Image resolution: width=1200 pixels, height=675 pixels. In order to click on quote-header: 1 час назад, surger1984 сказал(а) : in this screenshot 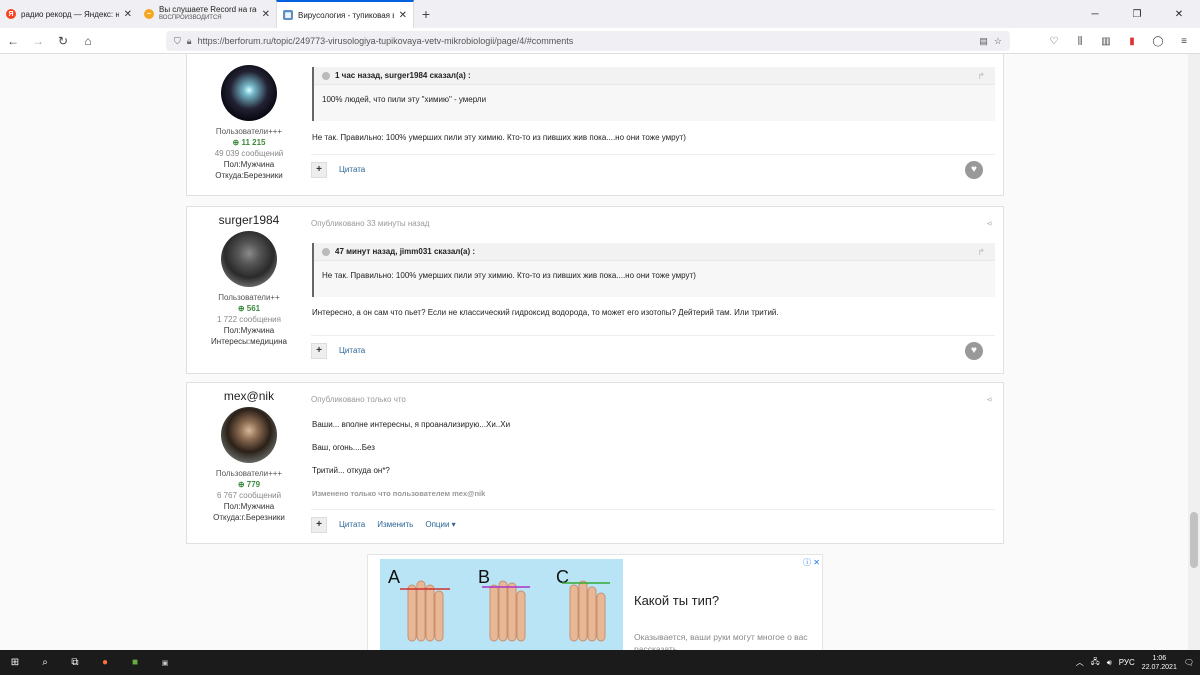, I will do `click(654, 76)`.